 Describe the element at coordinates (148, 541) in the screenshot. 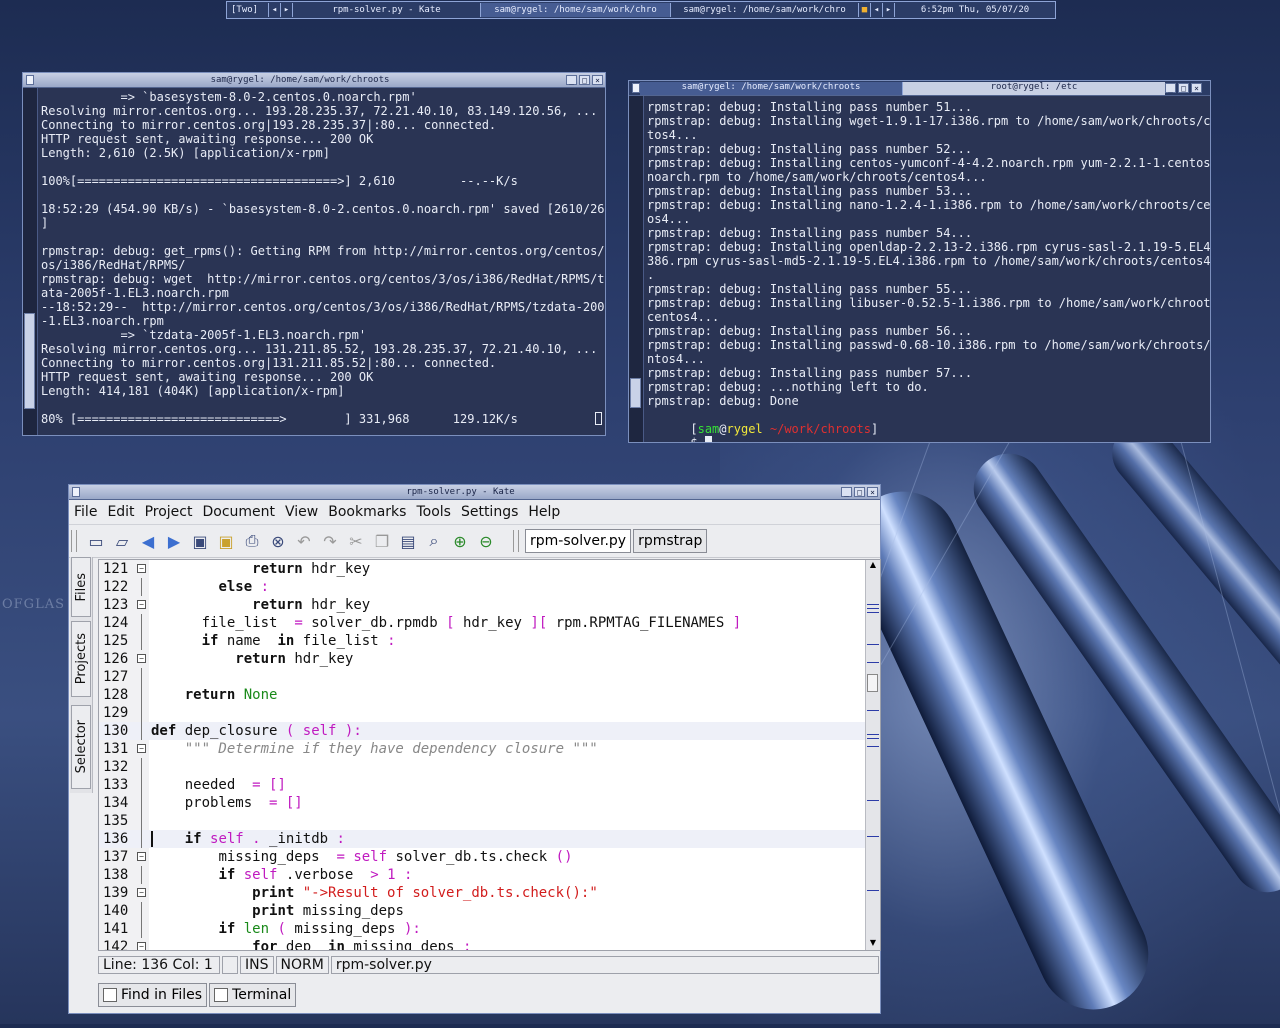

I see `back-icon: ◀` at that location.